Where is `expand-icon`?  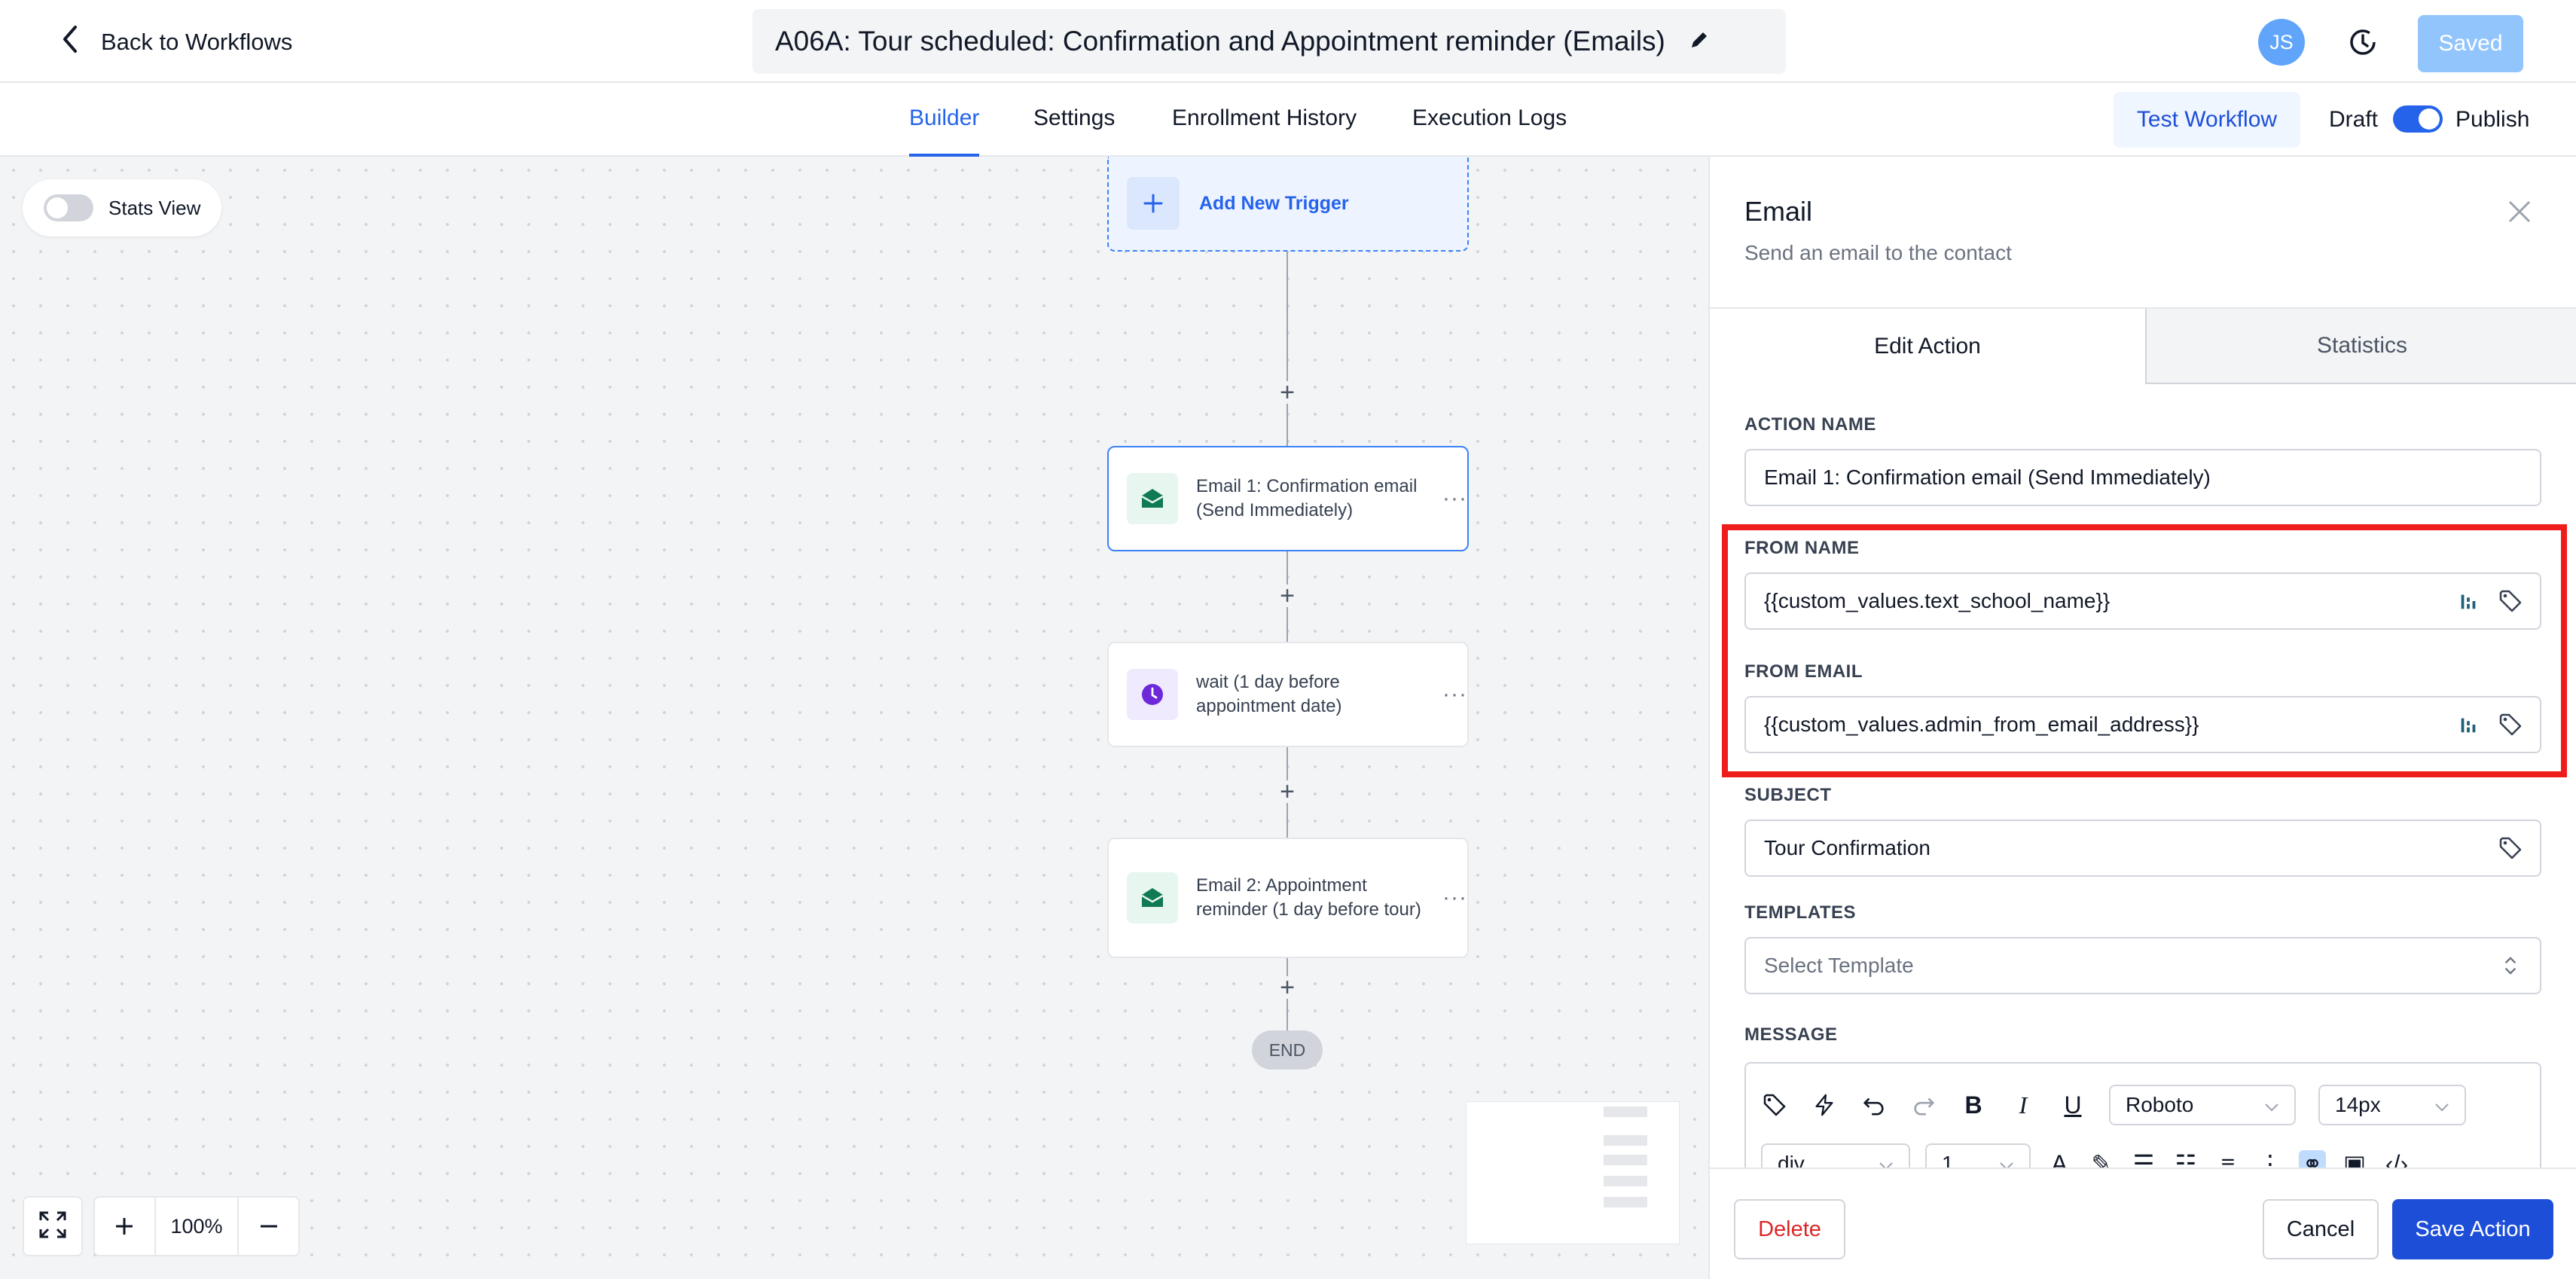 expand-icon is located at coordinates (53, 1227).